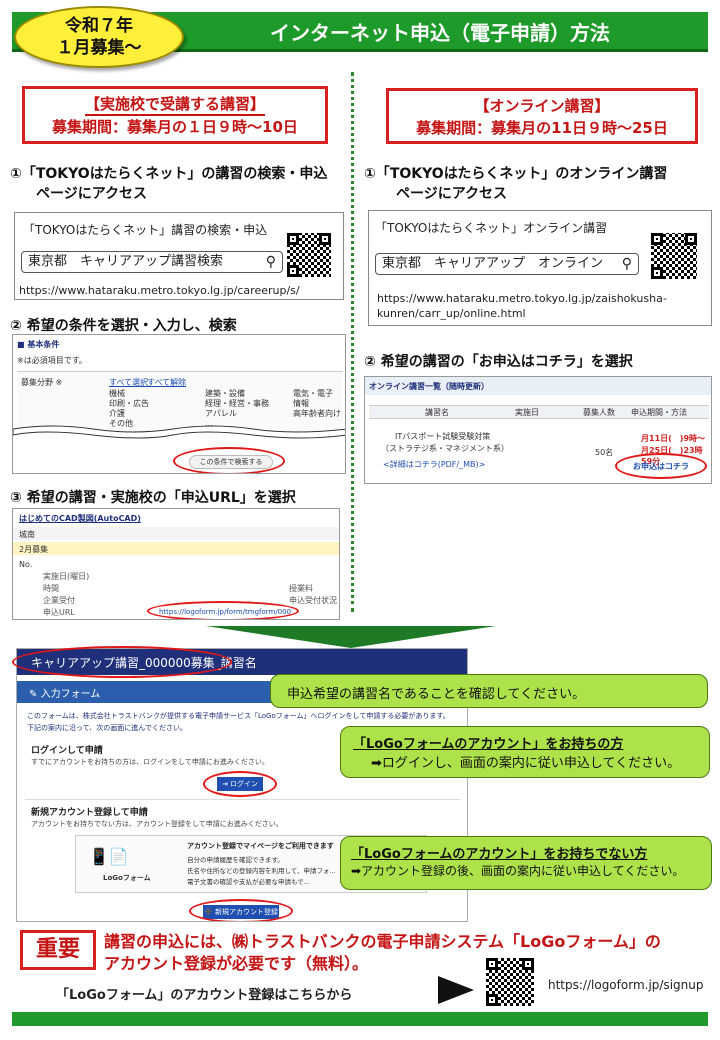 The height and width of the screenshot is (1040, 720). What do you see at coordinates (434, 464) in the screenshot?
I see `detail-link: <詳細はコチラ(PDF/_MB)>` at bounding box center [434, 464].